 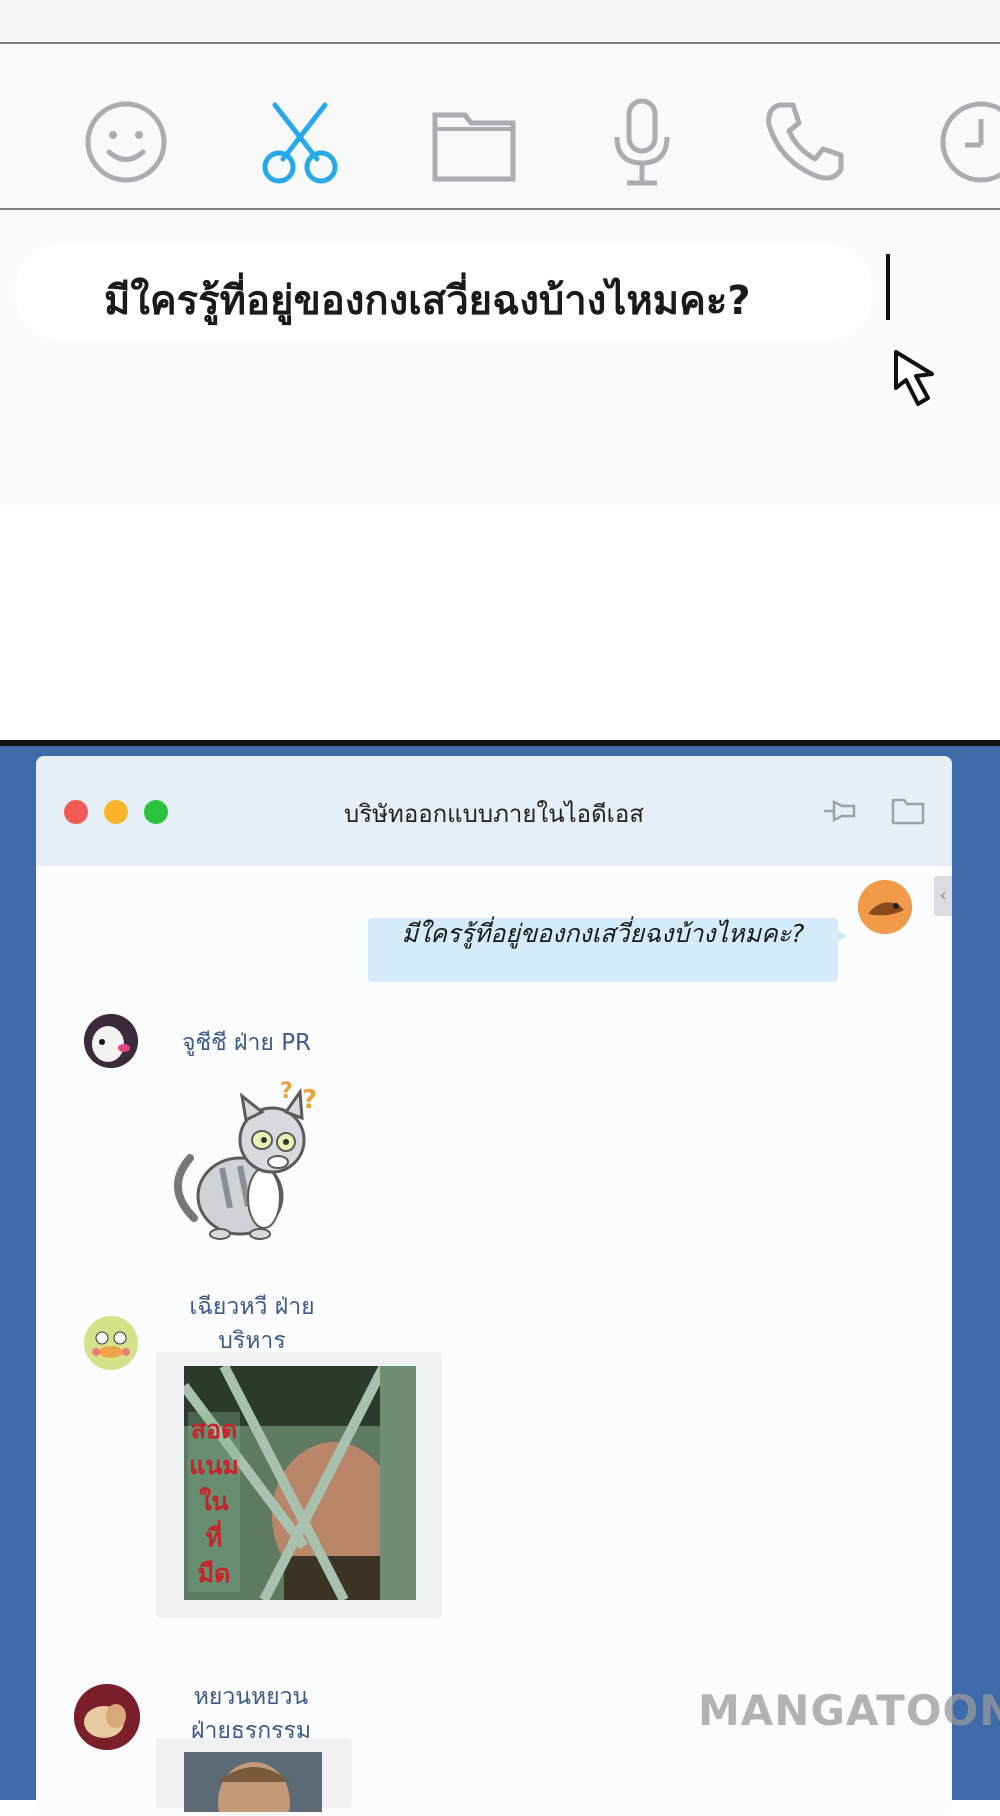 What do you see at coordinates (252, 1324) in the screenshot?
I see `sender-name: เฉียวหวี ฝ่าย บริหาร` at bounding box center [252, 1324].